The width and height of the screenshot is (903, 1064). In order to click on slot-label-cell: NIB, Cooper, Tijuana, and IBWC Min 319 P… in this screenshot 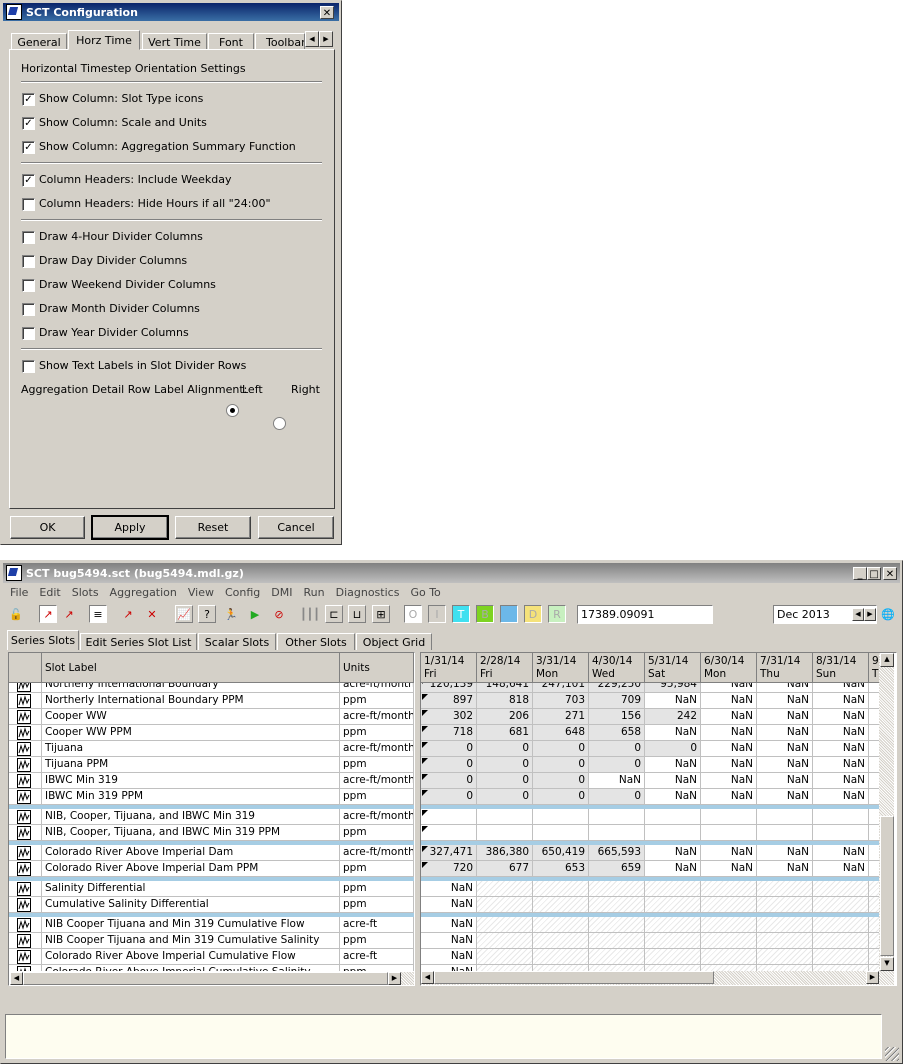, I will do `click(191, 833)`.